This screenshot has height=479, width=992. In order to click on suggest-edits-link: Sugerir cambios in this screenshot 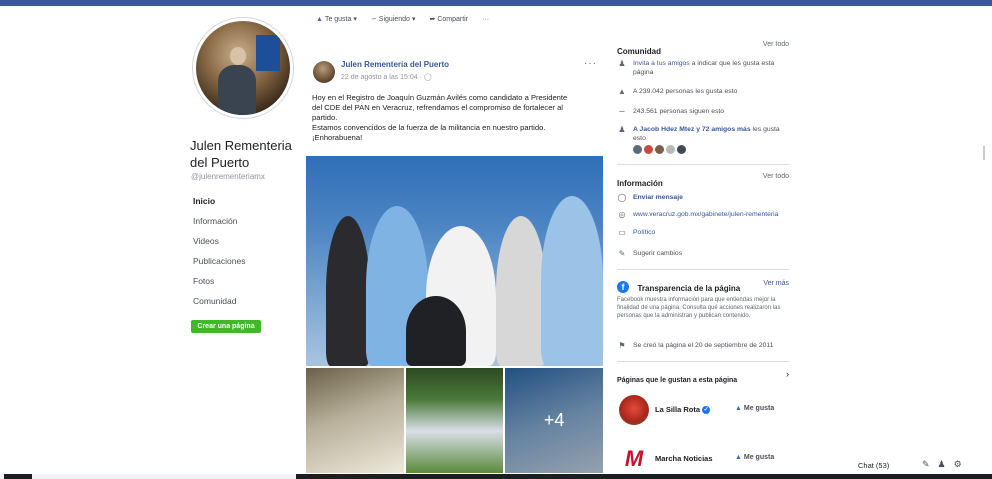, I will do `click(657, 253)`.